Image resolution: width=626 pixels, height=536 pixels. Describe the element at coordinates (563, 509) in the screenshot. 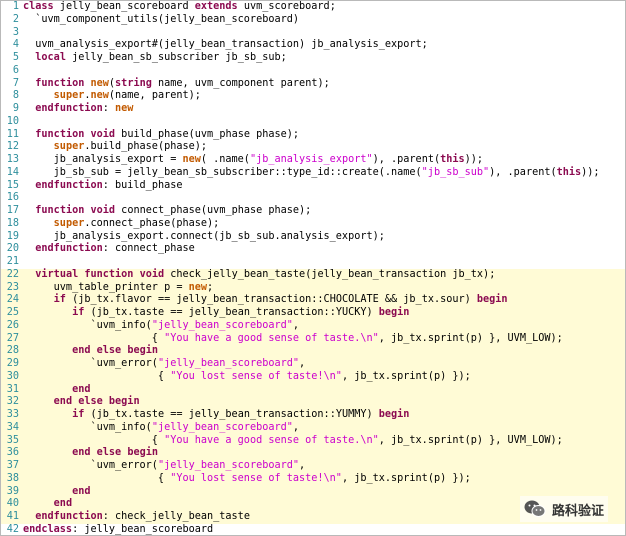

I see `watermark: 路科验证` at that location.